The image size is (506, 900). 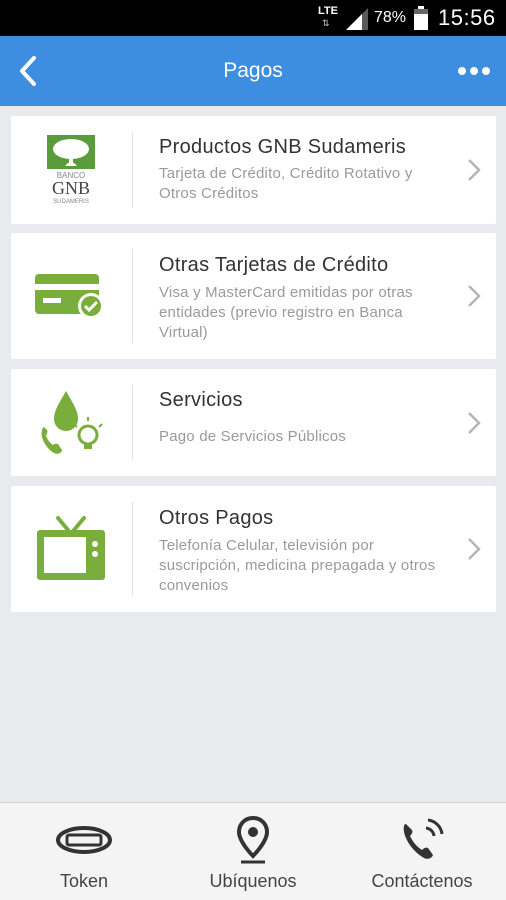 I want to click on data-activity-icon: ⇅, so click(x=326, y=23).